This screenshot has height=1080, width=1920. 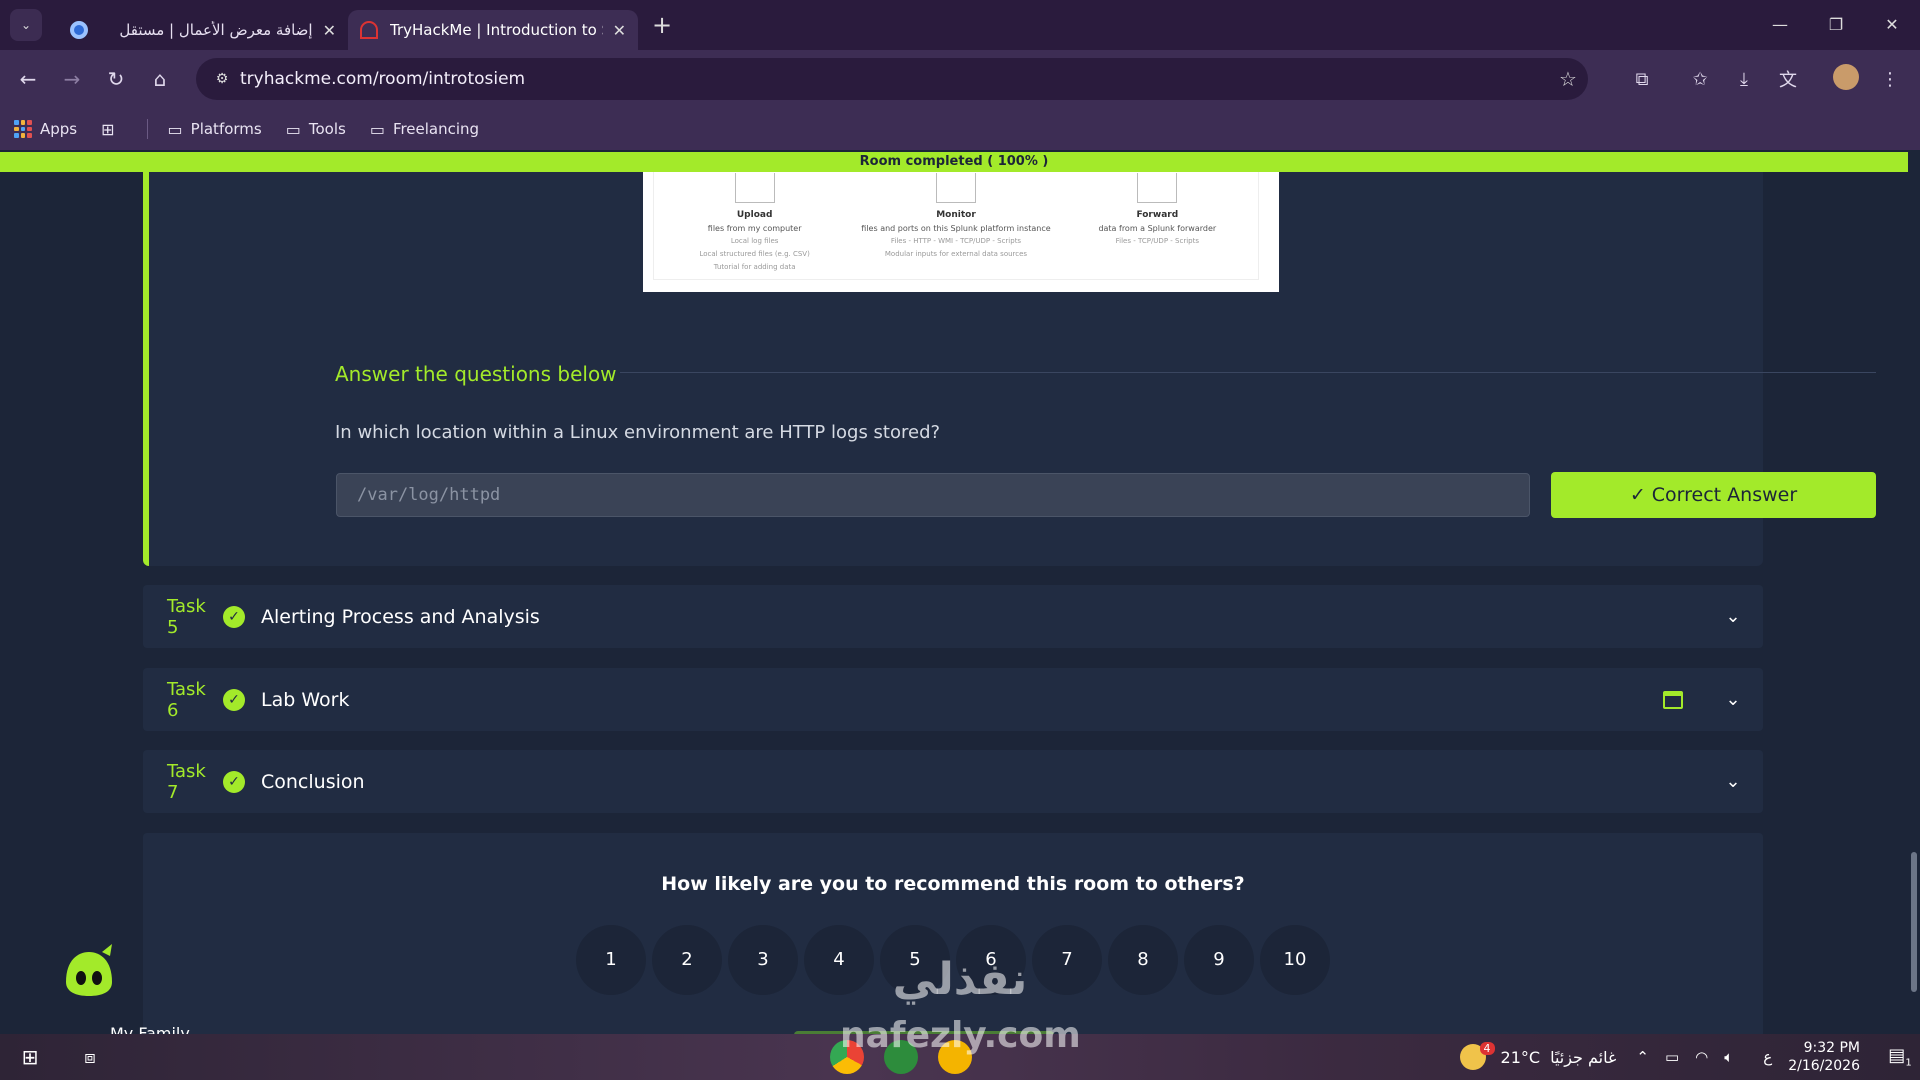 What do you see at coordinates (496, 30) in the screenshot?
I see `tab-title: TryHackMe | Introduction to SIEM` at bounding box center [496, 30].